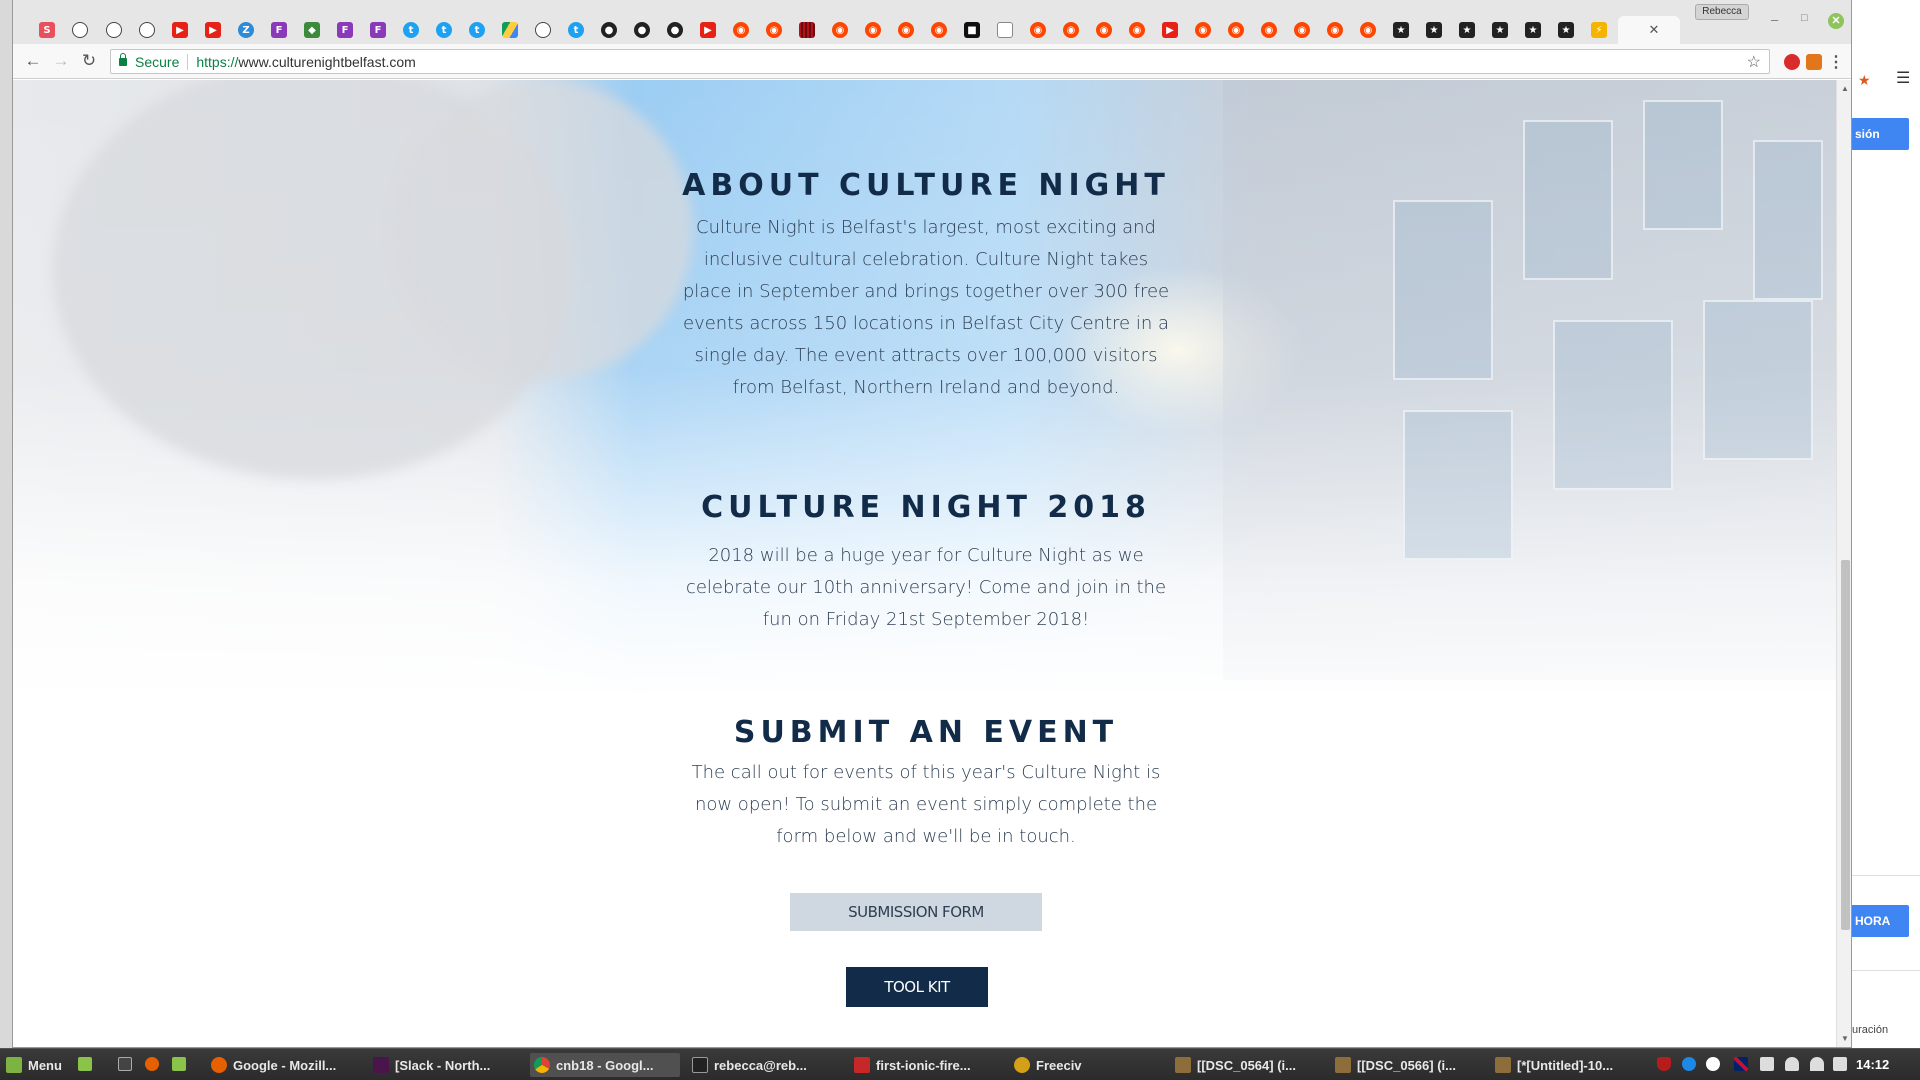 The image size is (1920, 1080). I want to click on tab-pinned-35: ▶, so click(1170, 30).